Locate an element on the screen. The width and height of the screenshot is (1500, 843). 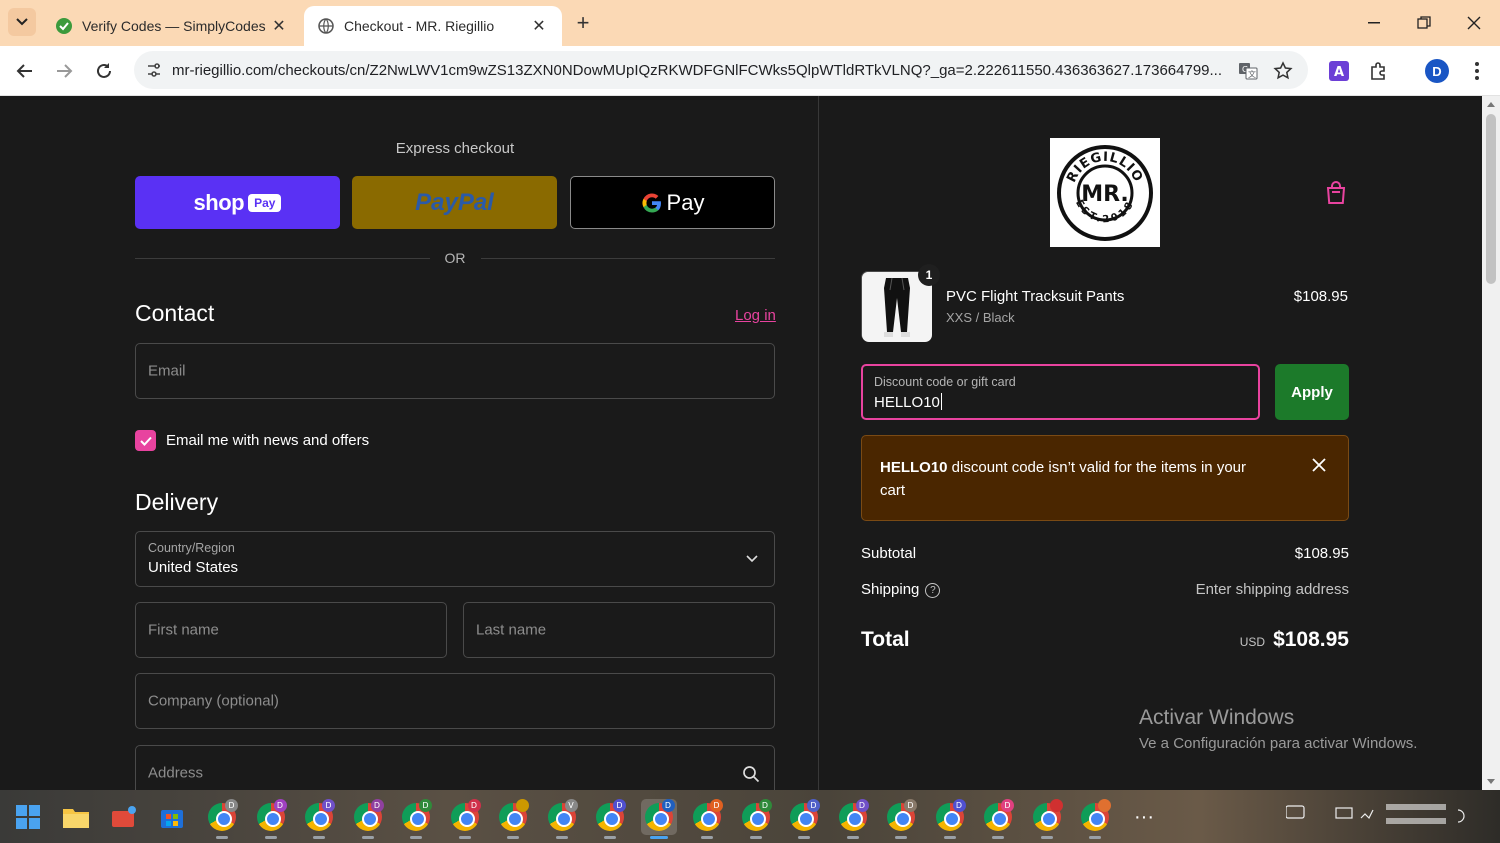
forward-button is located at coordinates (64, 71).